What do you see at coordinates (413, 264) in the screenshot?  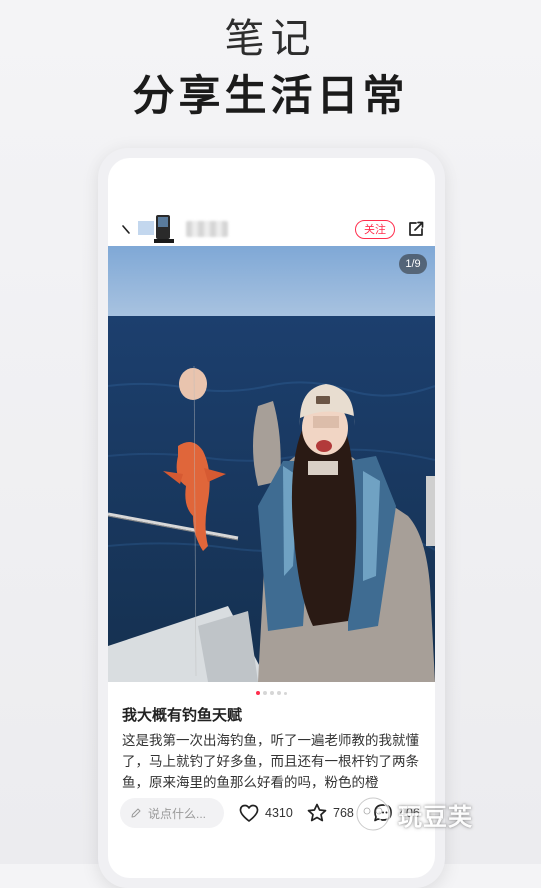 I see `image-counter: 1/9` at bounding box center [413, 264].